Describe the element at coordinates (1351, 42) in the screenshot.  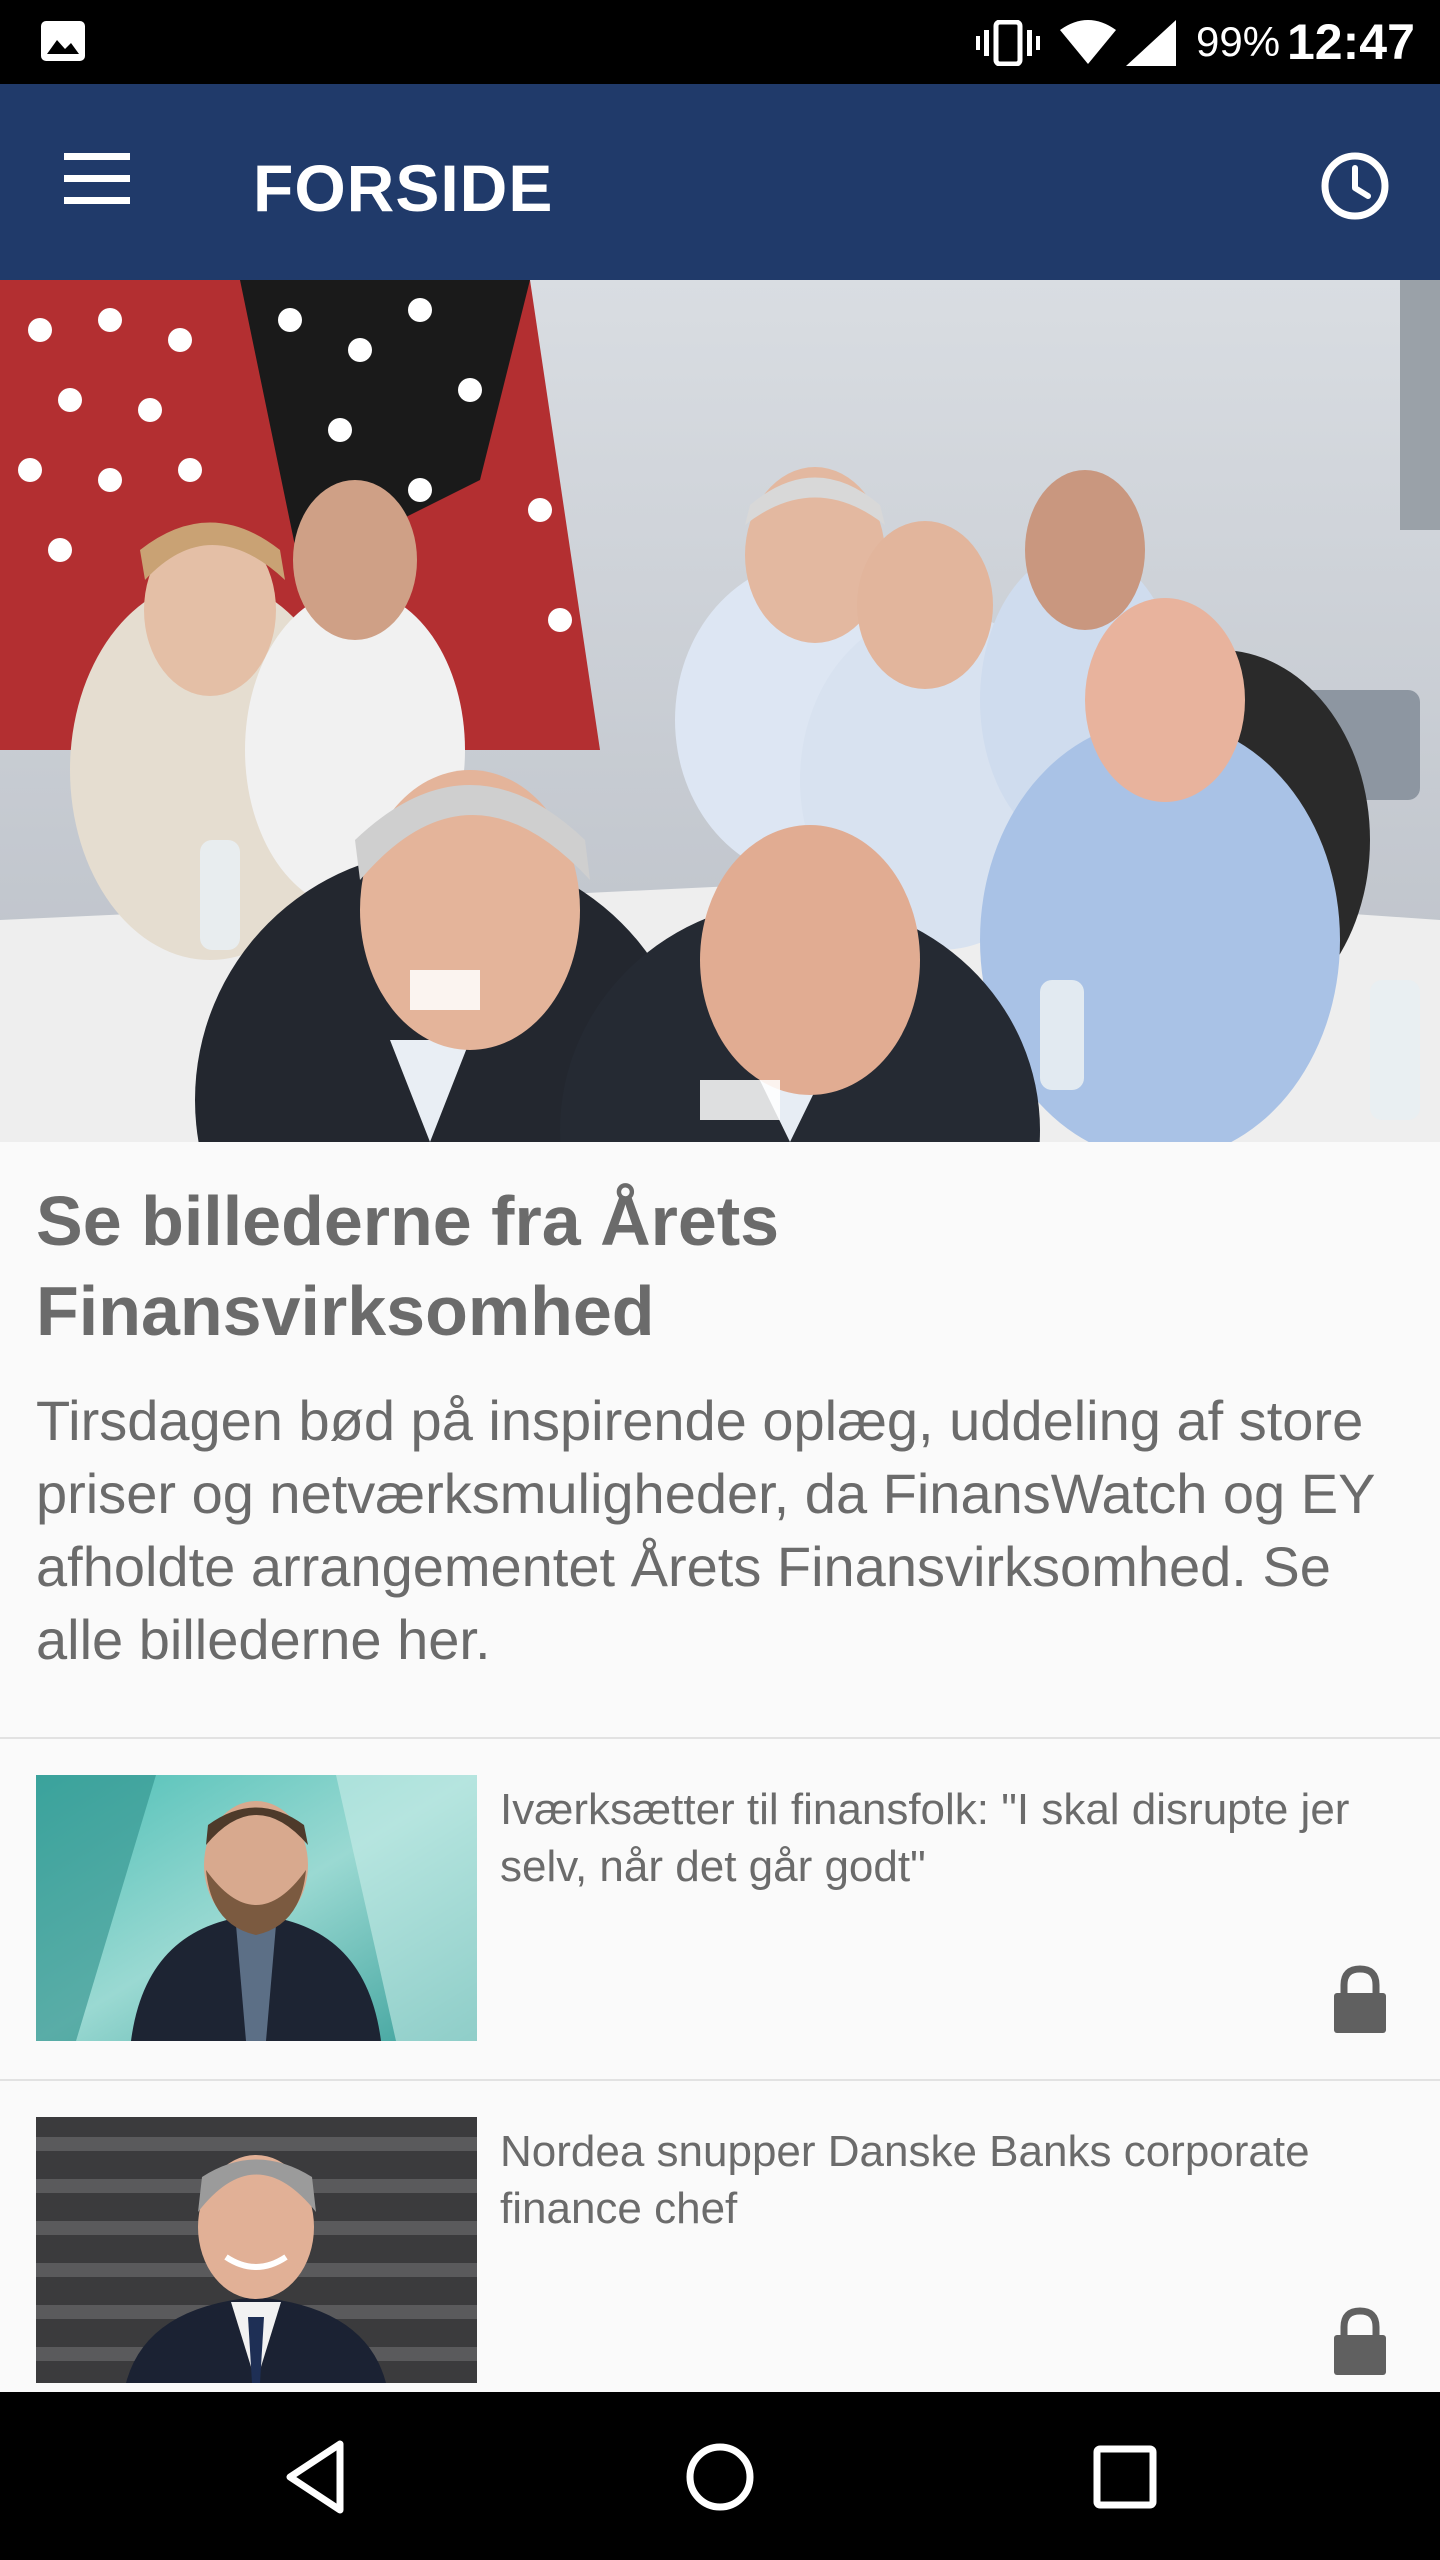
I see `status-time: 12:47` at that location.